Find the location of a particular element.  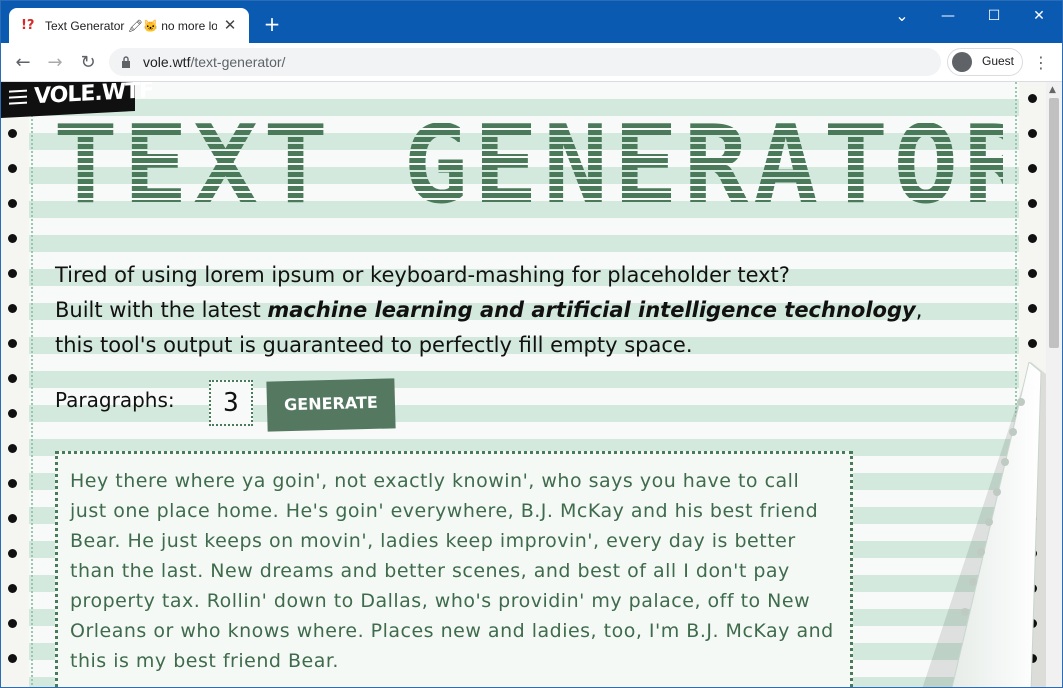

minimize-button: — is located at coordinates (948, 17).